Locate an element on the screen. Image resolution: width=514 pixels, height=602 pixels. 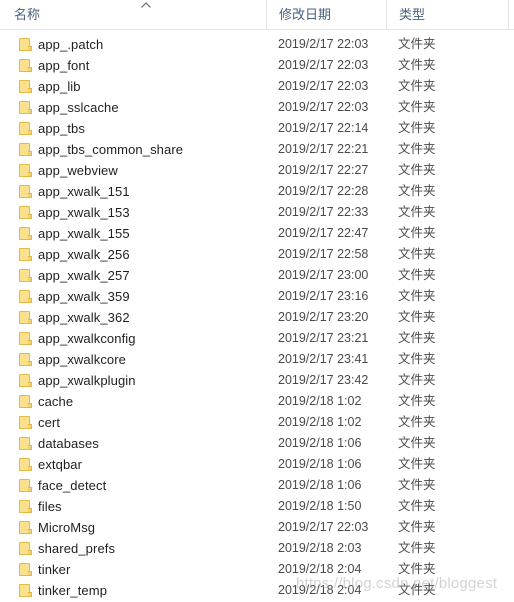
file-name-cell: app_xwalk_155 is located at coordinates (133, 233).